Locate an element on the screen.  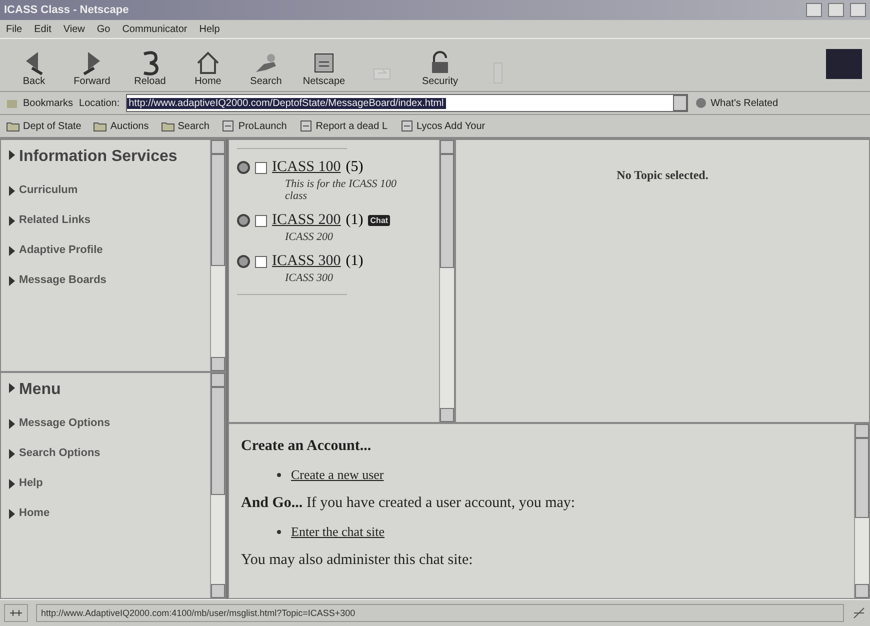
topic-description: ICASS 300 is located at coordinates (309, 278).